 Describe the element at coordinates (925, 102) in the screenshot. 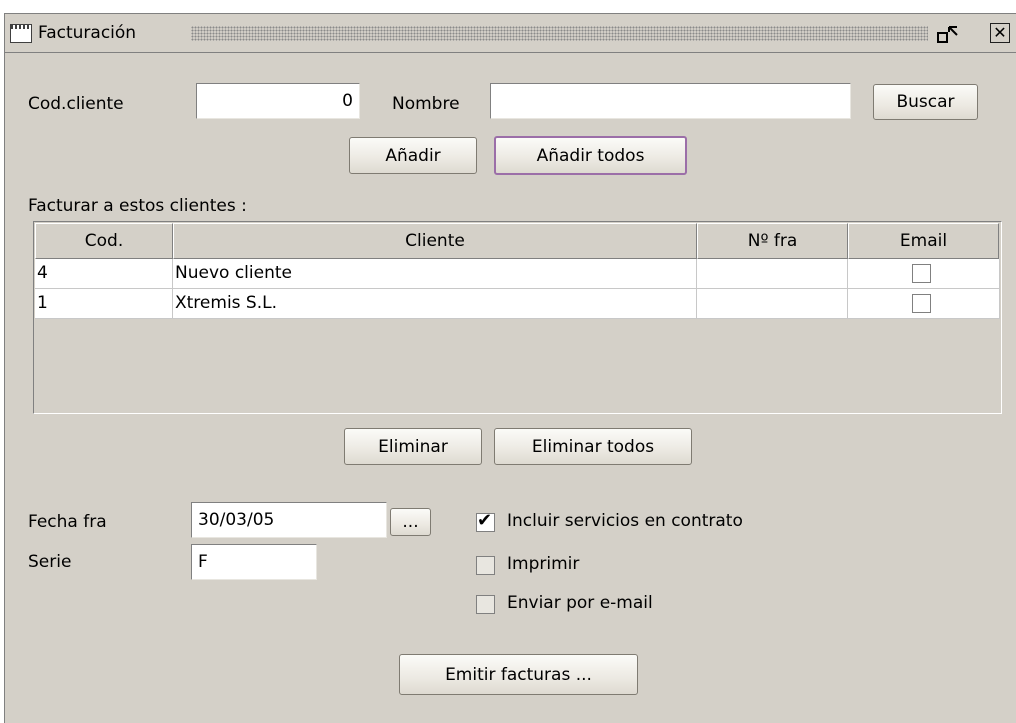

I see `buscar-button: Buscar` at that location.